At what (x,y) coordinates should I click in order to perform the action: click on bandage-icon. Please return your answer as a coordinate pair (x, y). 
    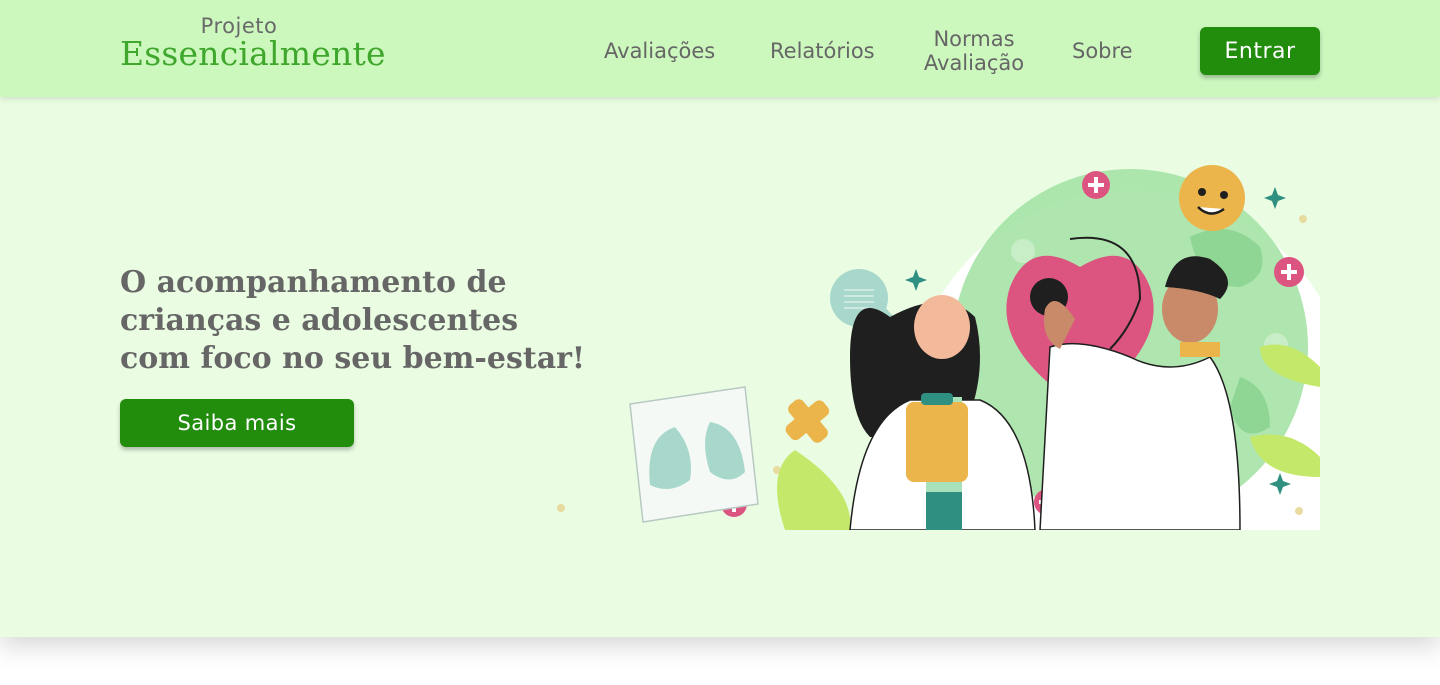
    Looking at the image, I should click on (807, 421).